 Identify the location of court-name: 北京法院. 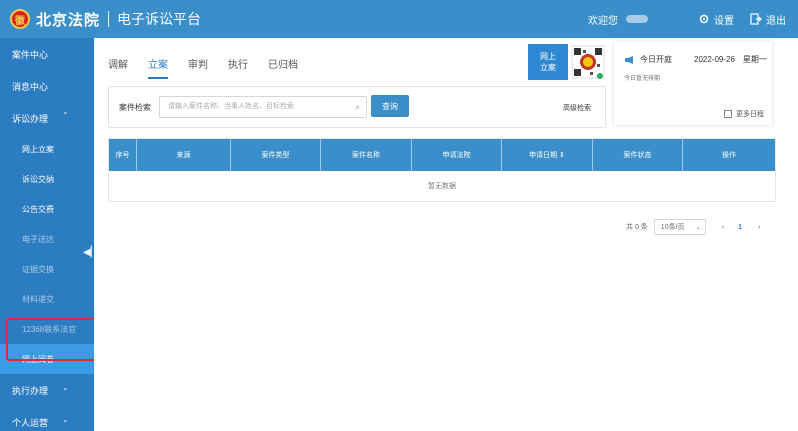
(68, 20).